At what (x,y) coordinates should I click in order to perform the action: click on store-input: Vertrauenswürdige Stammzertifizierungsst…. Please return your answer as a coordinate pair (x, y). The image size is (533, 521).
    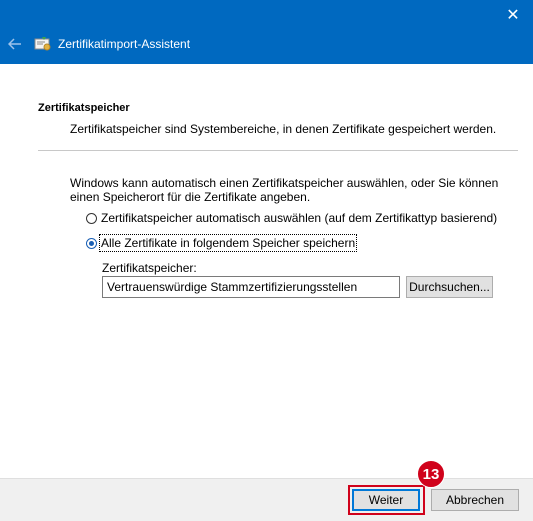
    Looking at the image, I should click on (251, 287).